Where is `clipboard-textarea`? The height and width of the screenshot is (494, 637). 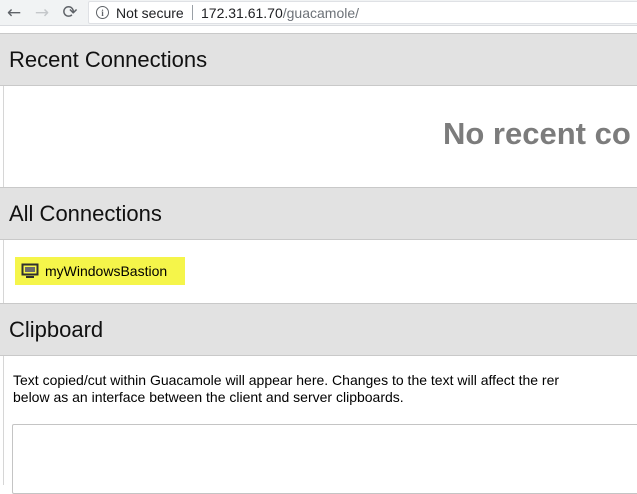
clipboard-textarea is located at coordinates (324, 459).